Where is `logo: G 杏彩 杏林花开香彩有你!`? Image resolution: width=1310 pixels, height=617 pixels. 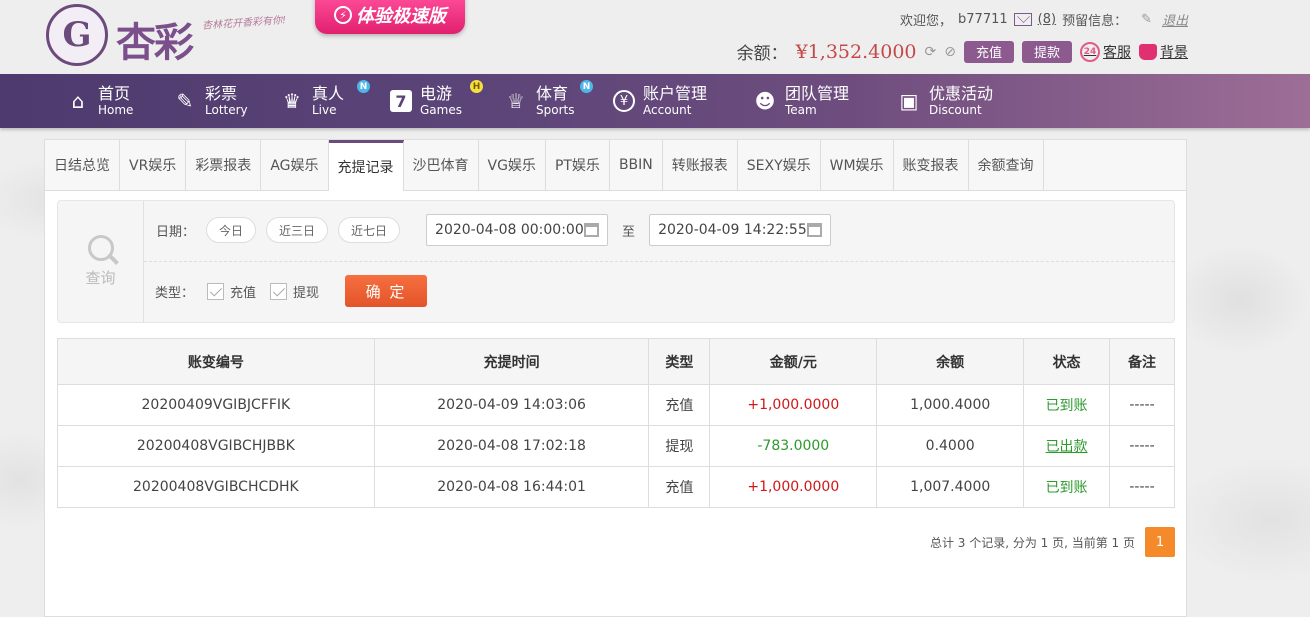
logo: G 杏彩 杏林花开香彩有你! is located at coordinates (166, 35).